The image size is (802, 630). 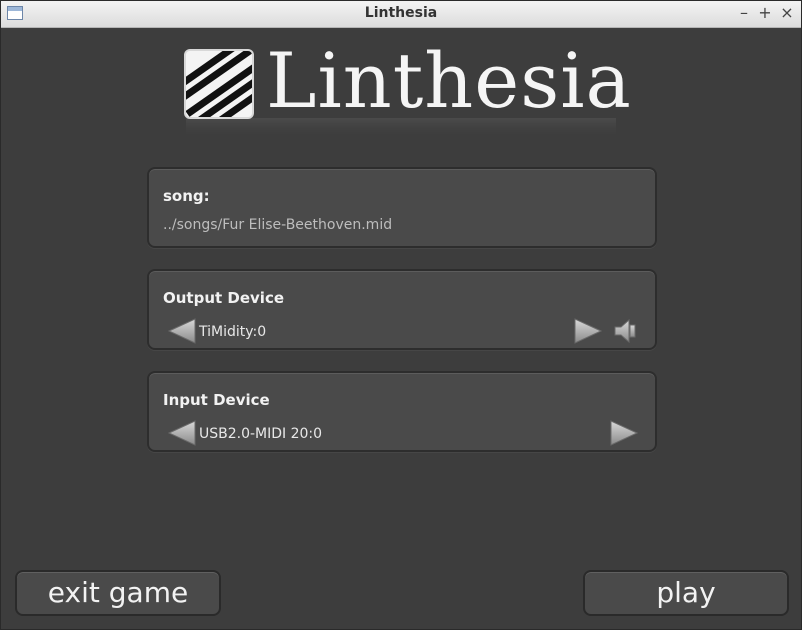 I want to click on input-previous-arrow-icon, so click(x=182, y=433).